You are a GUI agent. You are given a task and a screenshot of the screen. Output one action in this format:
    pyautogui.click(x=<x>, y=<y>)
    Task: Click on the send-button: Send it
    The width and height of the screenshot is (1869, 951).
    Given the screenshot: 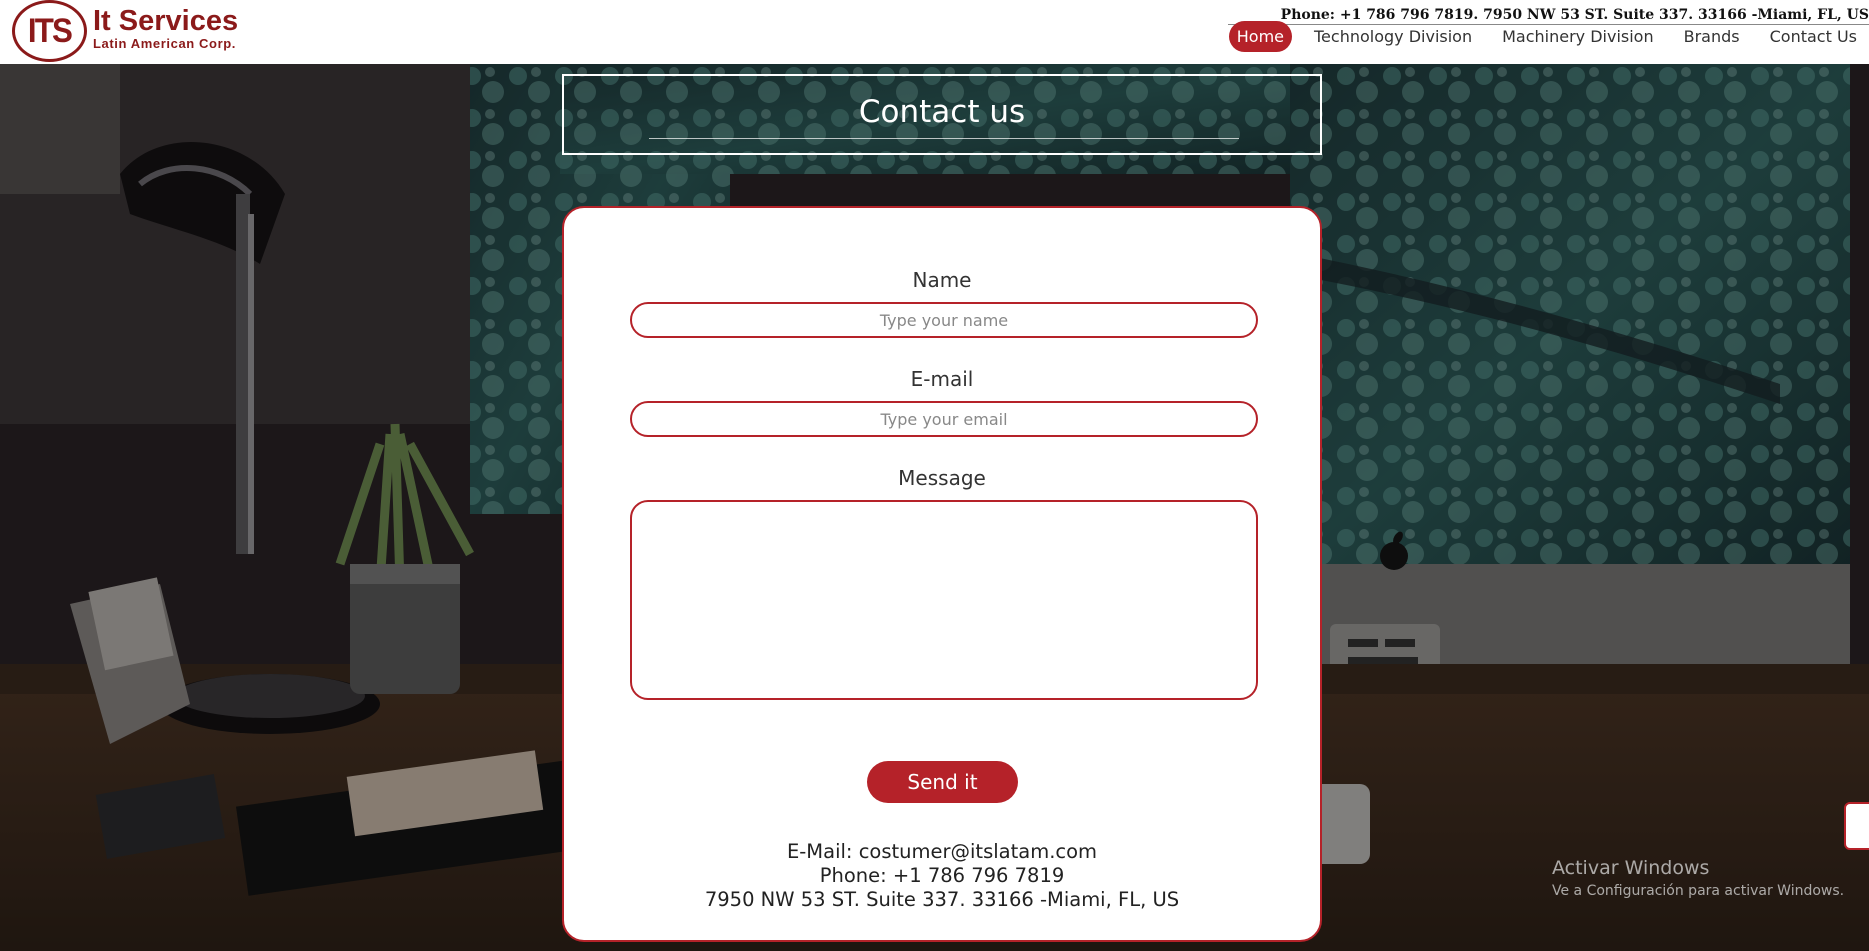 What is the action you would take?
    pyautogui.click(x=942, y=782)
    